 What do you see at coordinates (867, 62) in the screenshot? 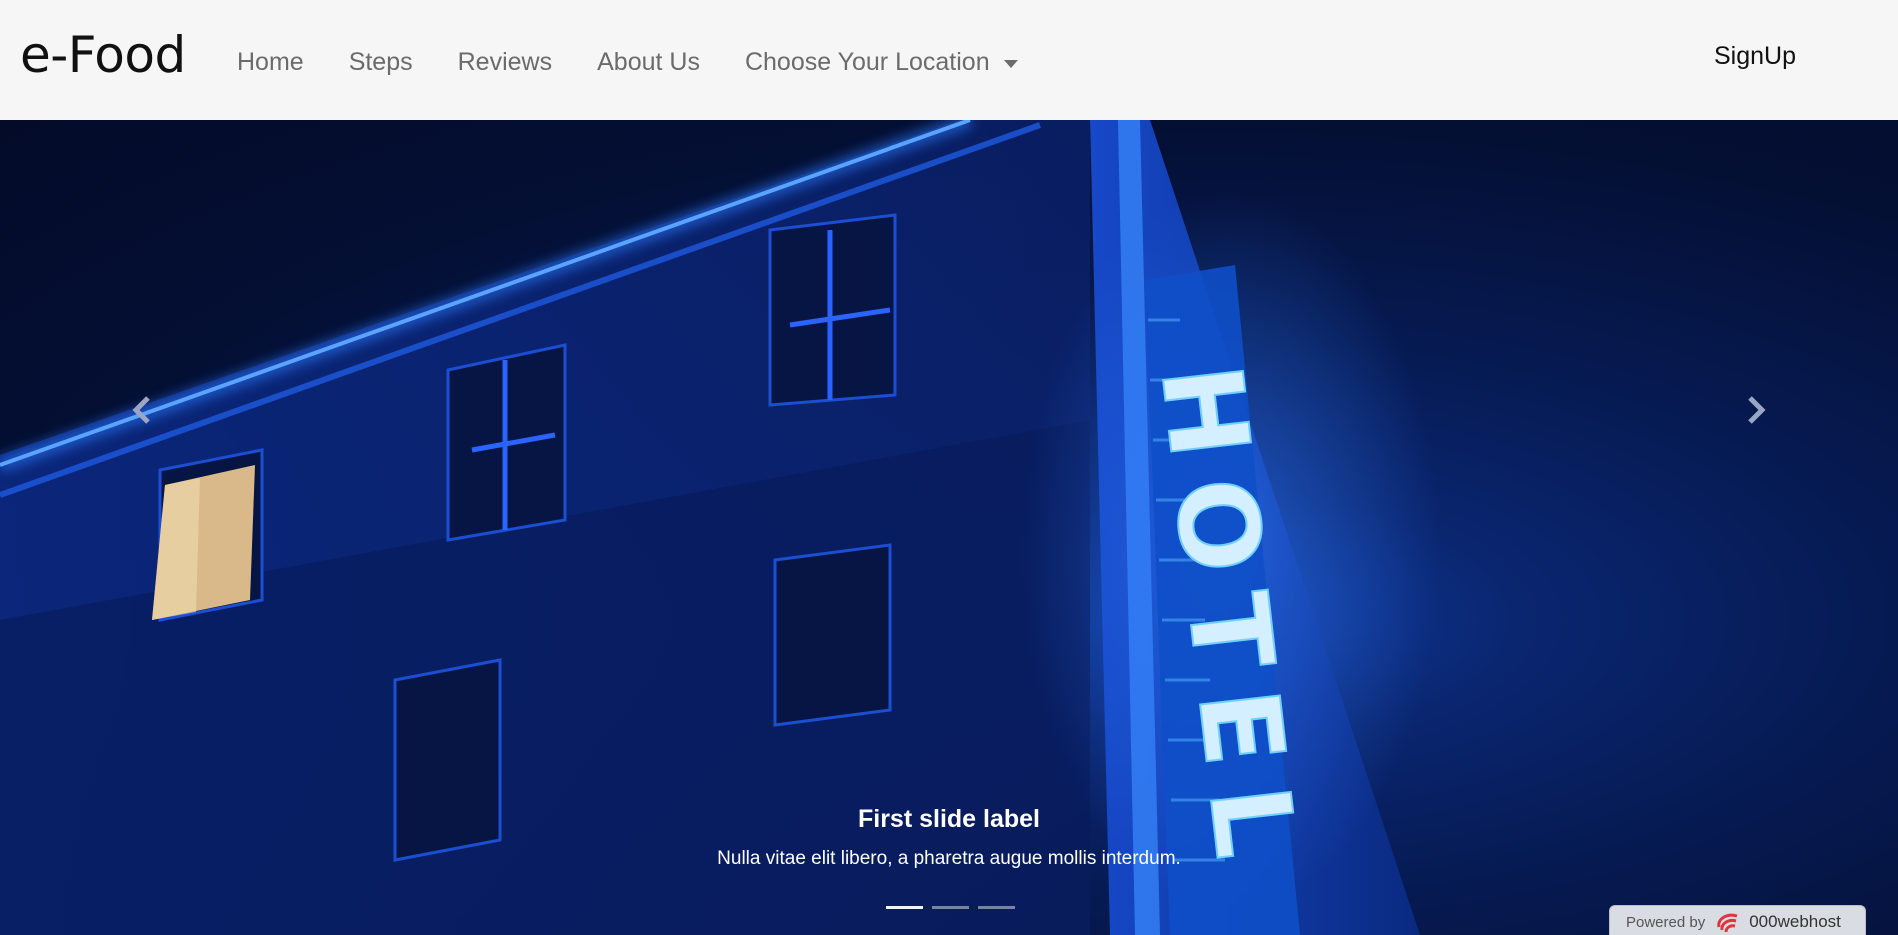
I see `location-dropdown-label: Choose Your Location` at bounding box center [867, 62].